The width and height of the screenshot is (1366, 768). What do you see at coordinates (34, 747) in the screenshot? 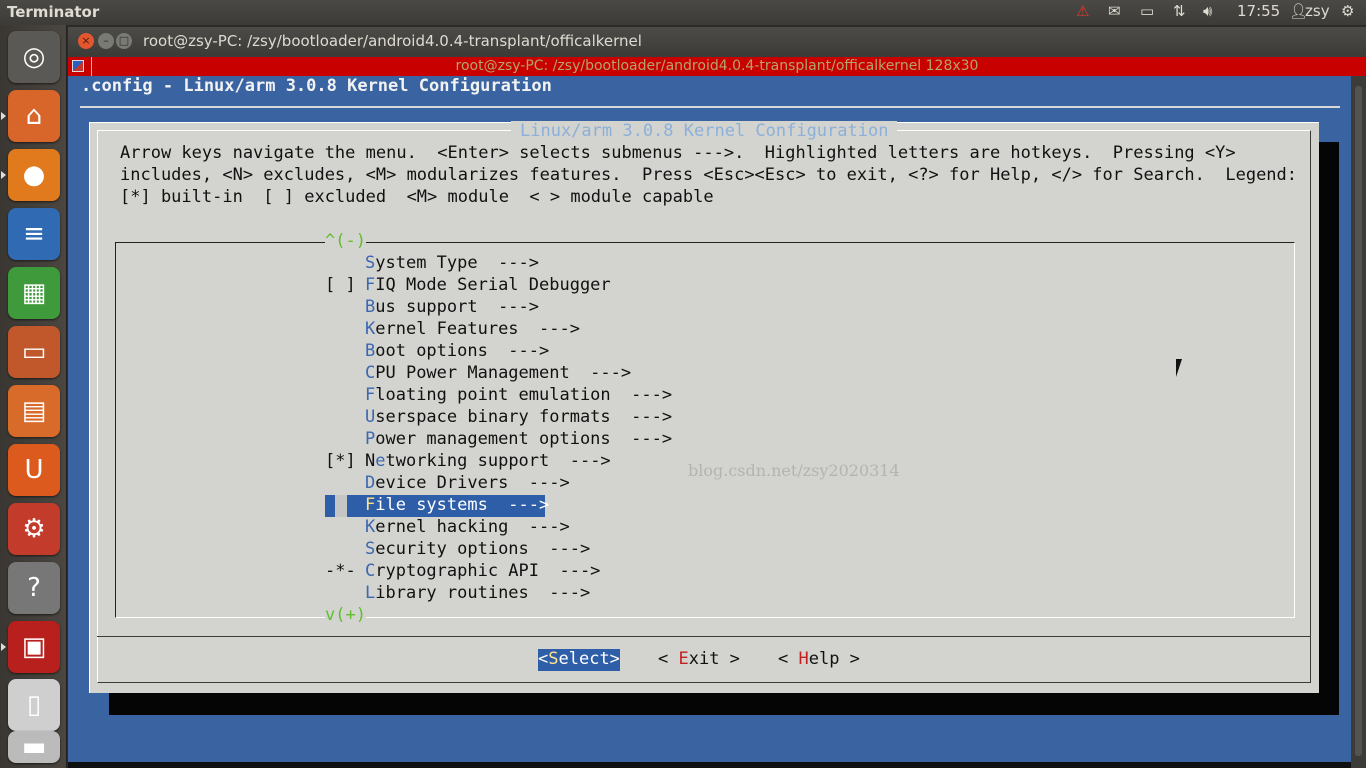
I see `launcher-scanner-icon: ▬` at bounding box center [34, 747].